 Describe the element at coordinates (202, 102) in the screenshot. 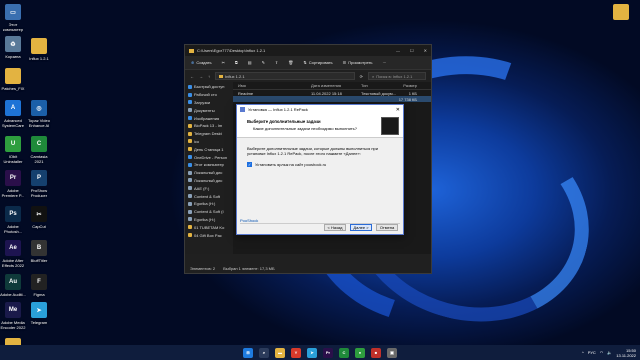

I see `nav-item-label: Загрузки` at that location.